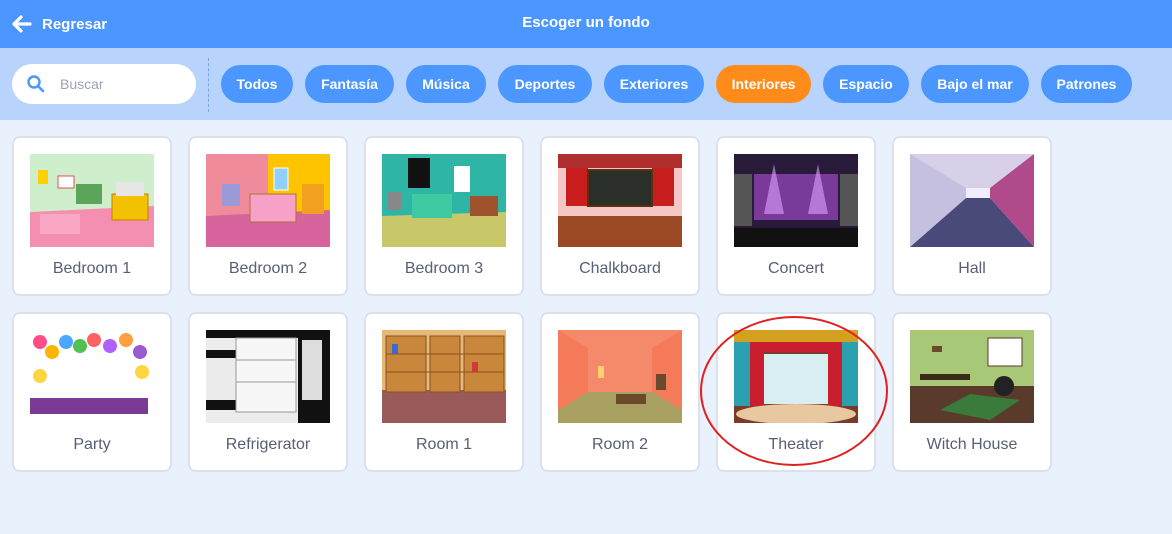 Image resolution: width=1172 pixels, height=534 pixels. Describe the element at coordinates (654, 84) in the screenshot. I see `tag-exteriores: Exteriores` at that location.